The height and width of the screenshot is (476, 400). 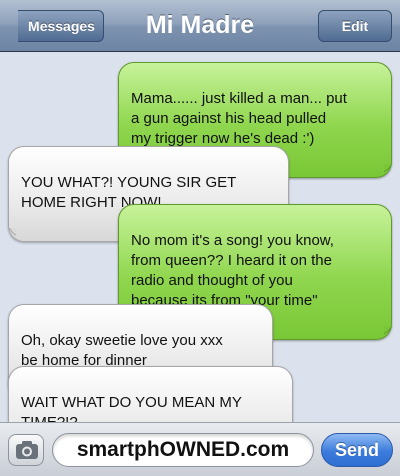 I want to click on camera-icon, so click(x=27, y=450).